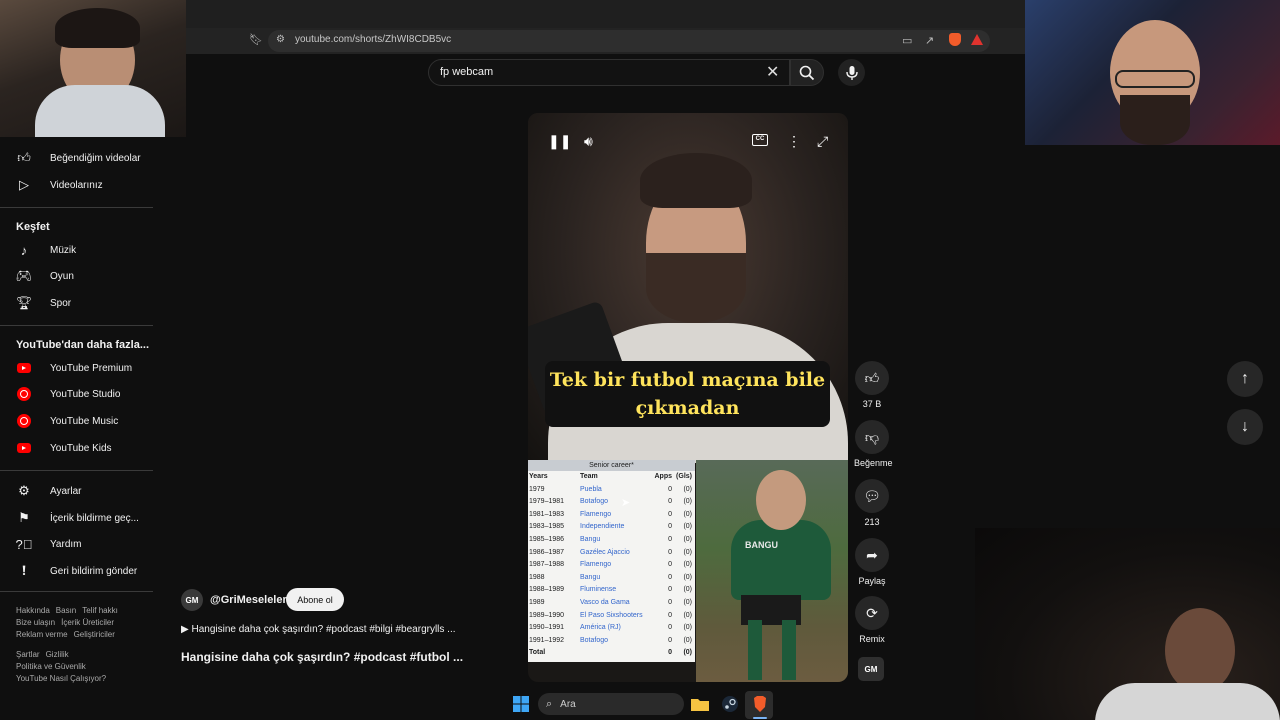 The height and width of the screenshot is (720, 1280). What do you see at coordinates (611, 628) in the screenshot?
I see `table-row: 1990–1991 América (RJ) 0 (0)` at bounding box center [611, 628].